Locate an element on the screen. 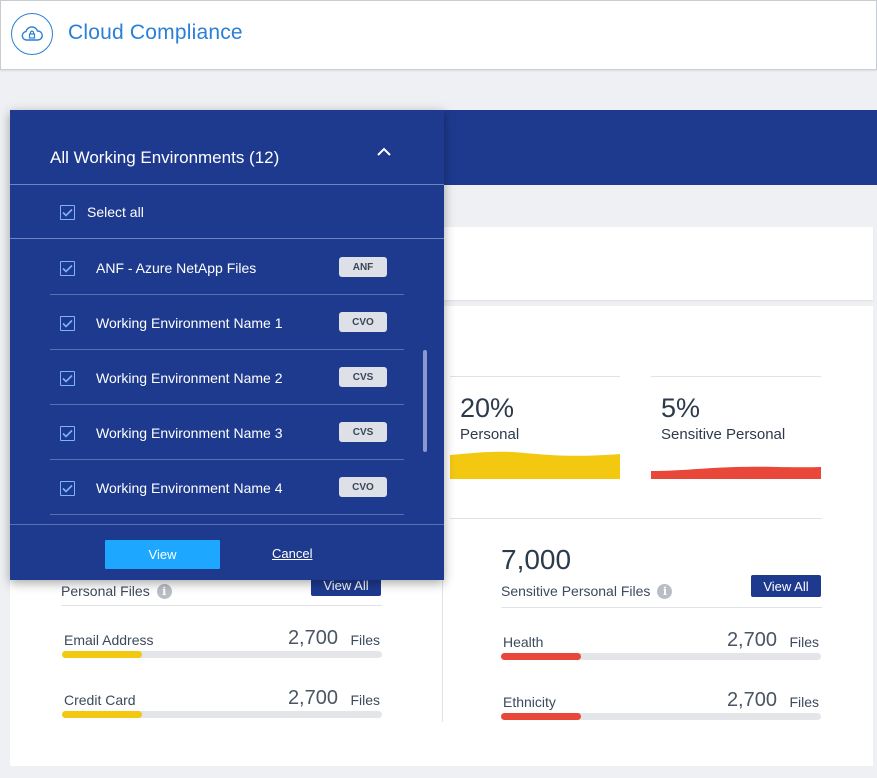 The width and height of the screenshot is (877, 778). personal-files-label: Personal Files is located at coordinates (105, 591).